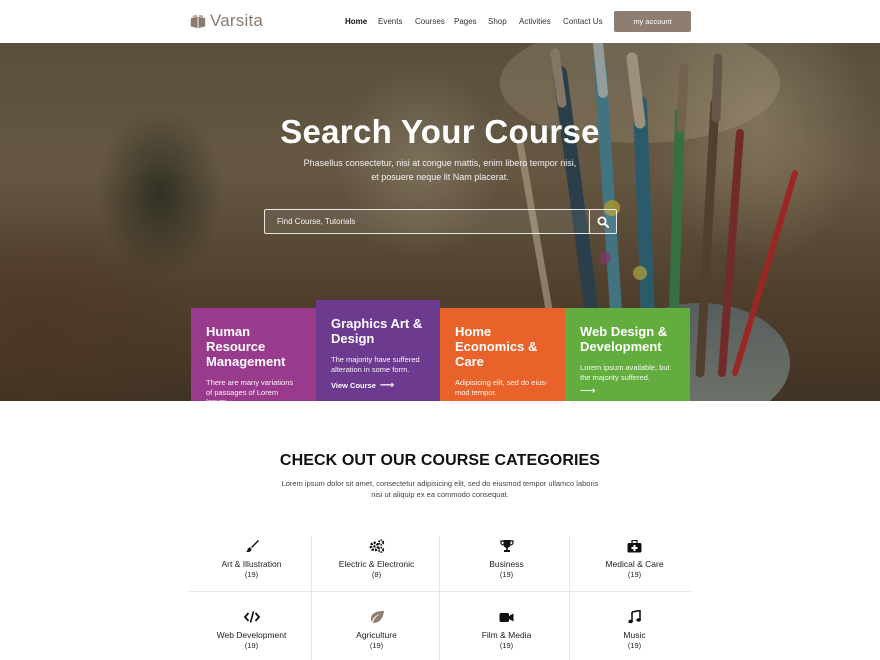 The height and width of the screenshot is (660, 880). I want to click on nav-contact-us: Contact Us, so click(583, 21).